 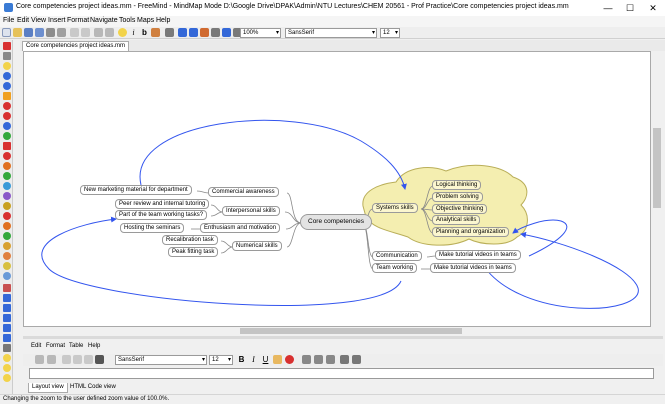 I want to click on navigate-back-icon, so click(x=182, y=32).